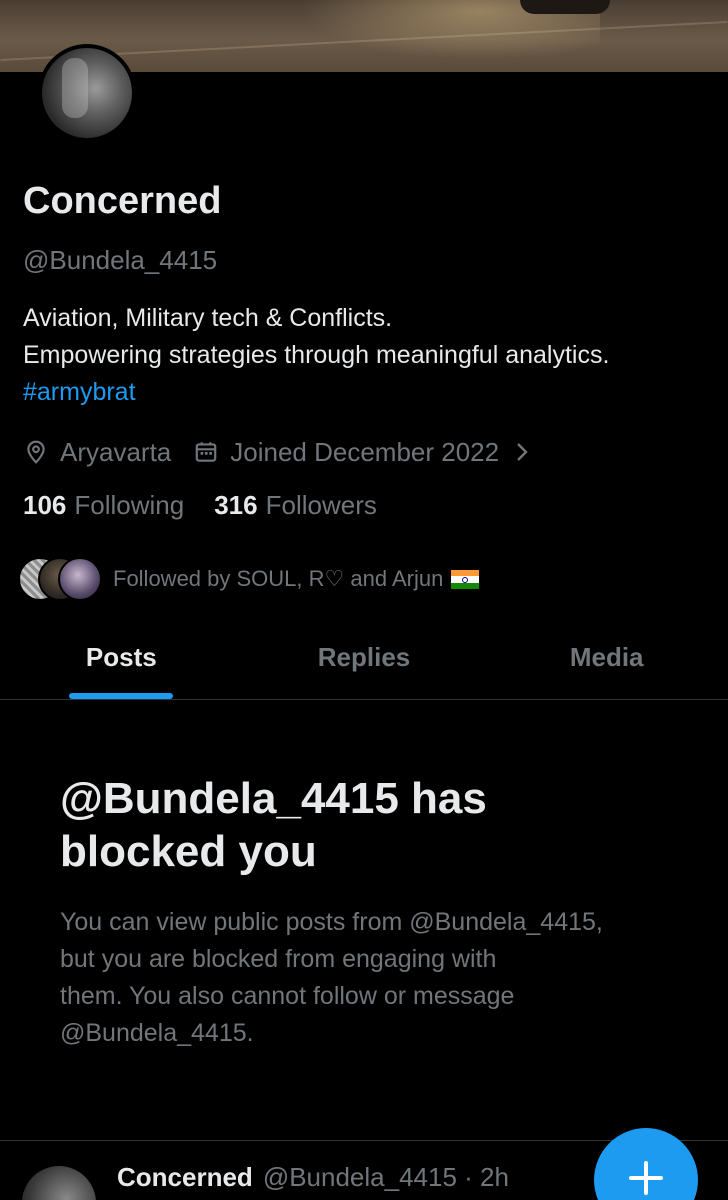 The width and height of the screenshot is (728, 1200). Describe the element at coordinates (606, 657) in the screenshot. I see `tab-label: Media` at that location.